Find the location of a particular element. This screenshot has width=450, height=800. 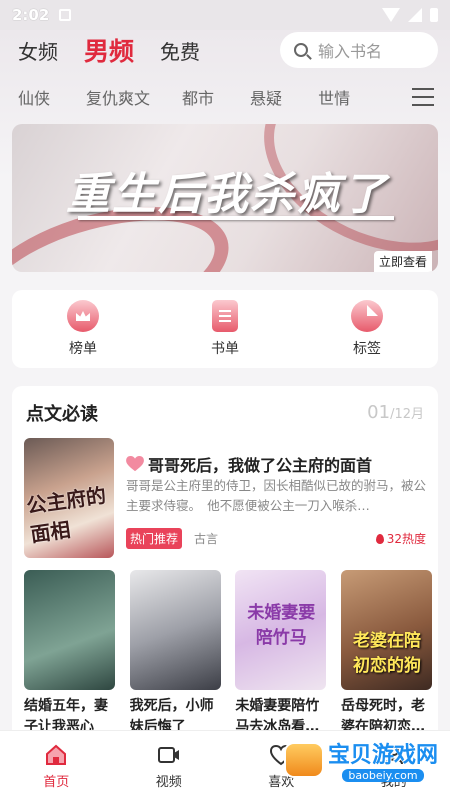

home-icon is located at coordinates (56, 754).